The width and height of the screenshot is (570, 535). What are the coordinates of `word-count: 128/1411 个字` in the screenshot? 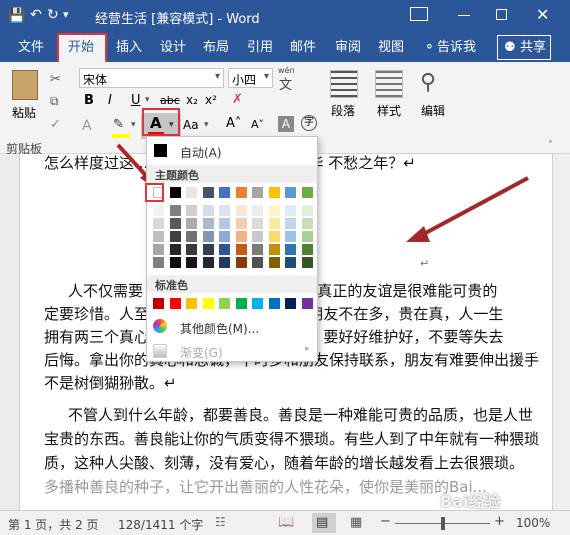 It's located at (160, 524).